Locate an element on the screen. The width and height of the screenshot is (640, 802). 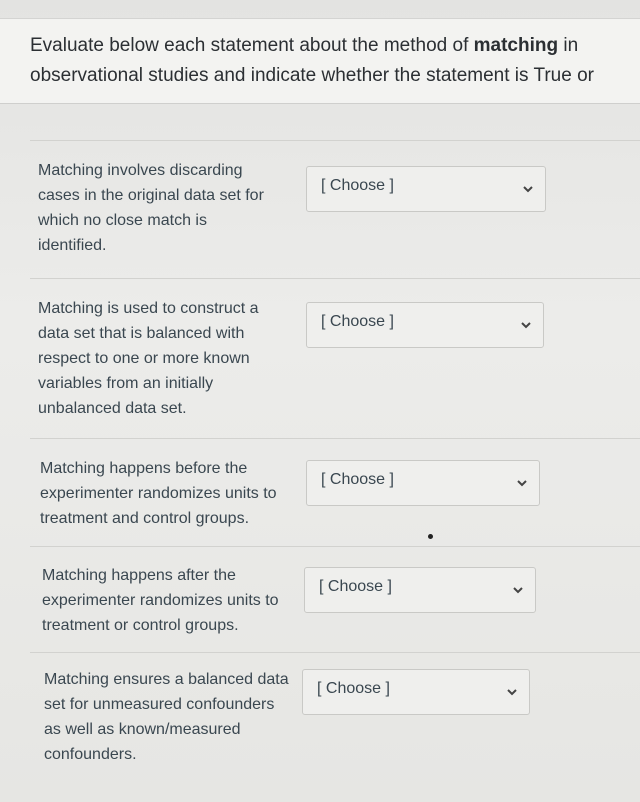
statement-line: variables from an initially is located at coordinates (126, 383).